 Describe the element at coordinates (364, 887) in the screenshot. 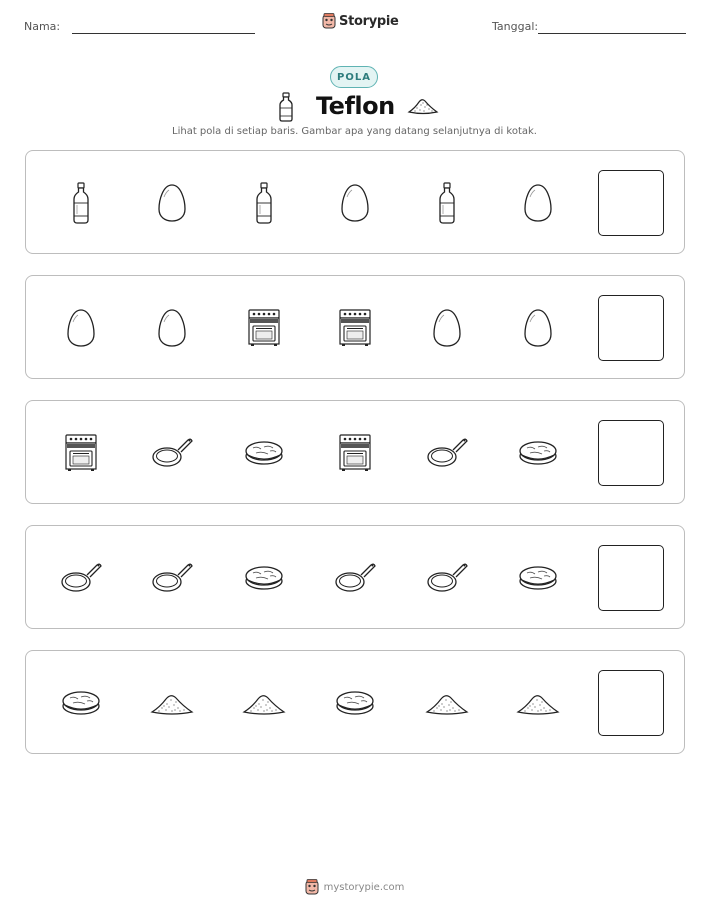

I see `footer-url: mystorypie.com` at that location.